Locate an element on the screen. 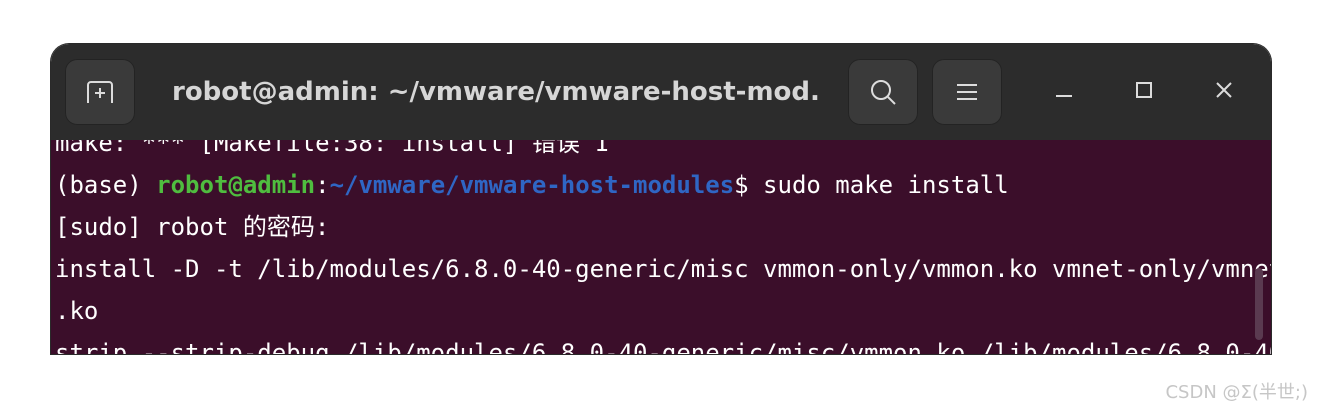 The width and height of the screenshot is (1322, 412). prompt-command: $ sudo make install is located at coordinates (871, 185).